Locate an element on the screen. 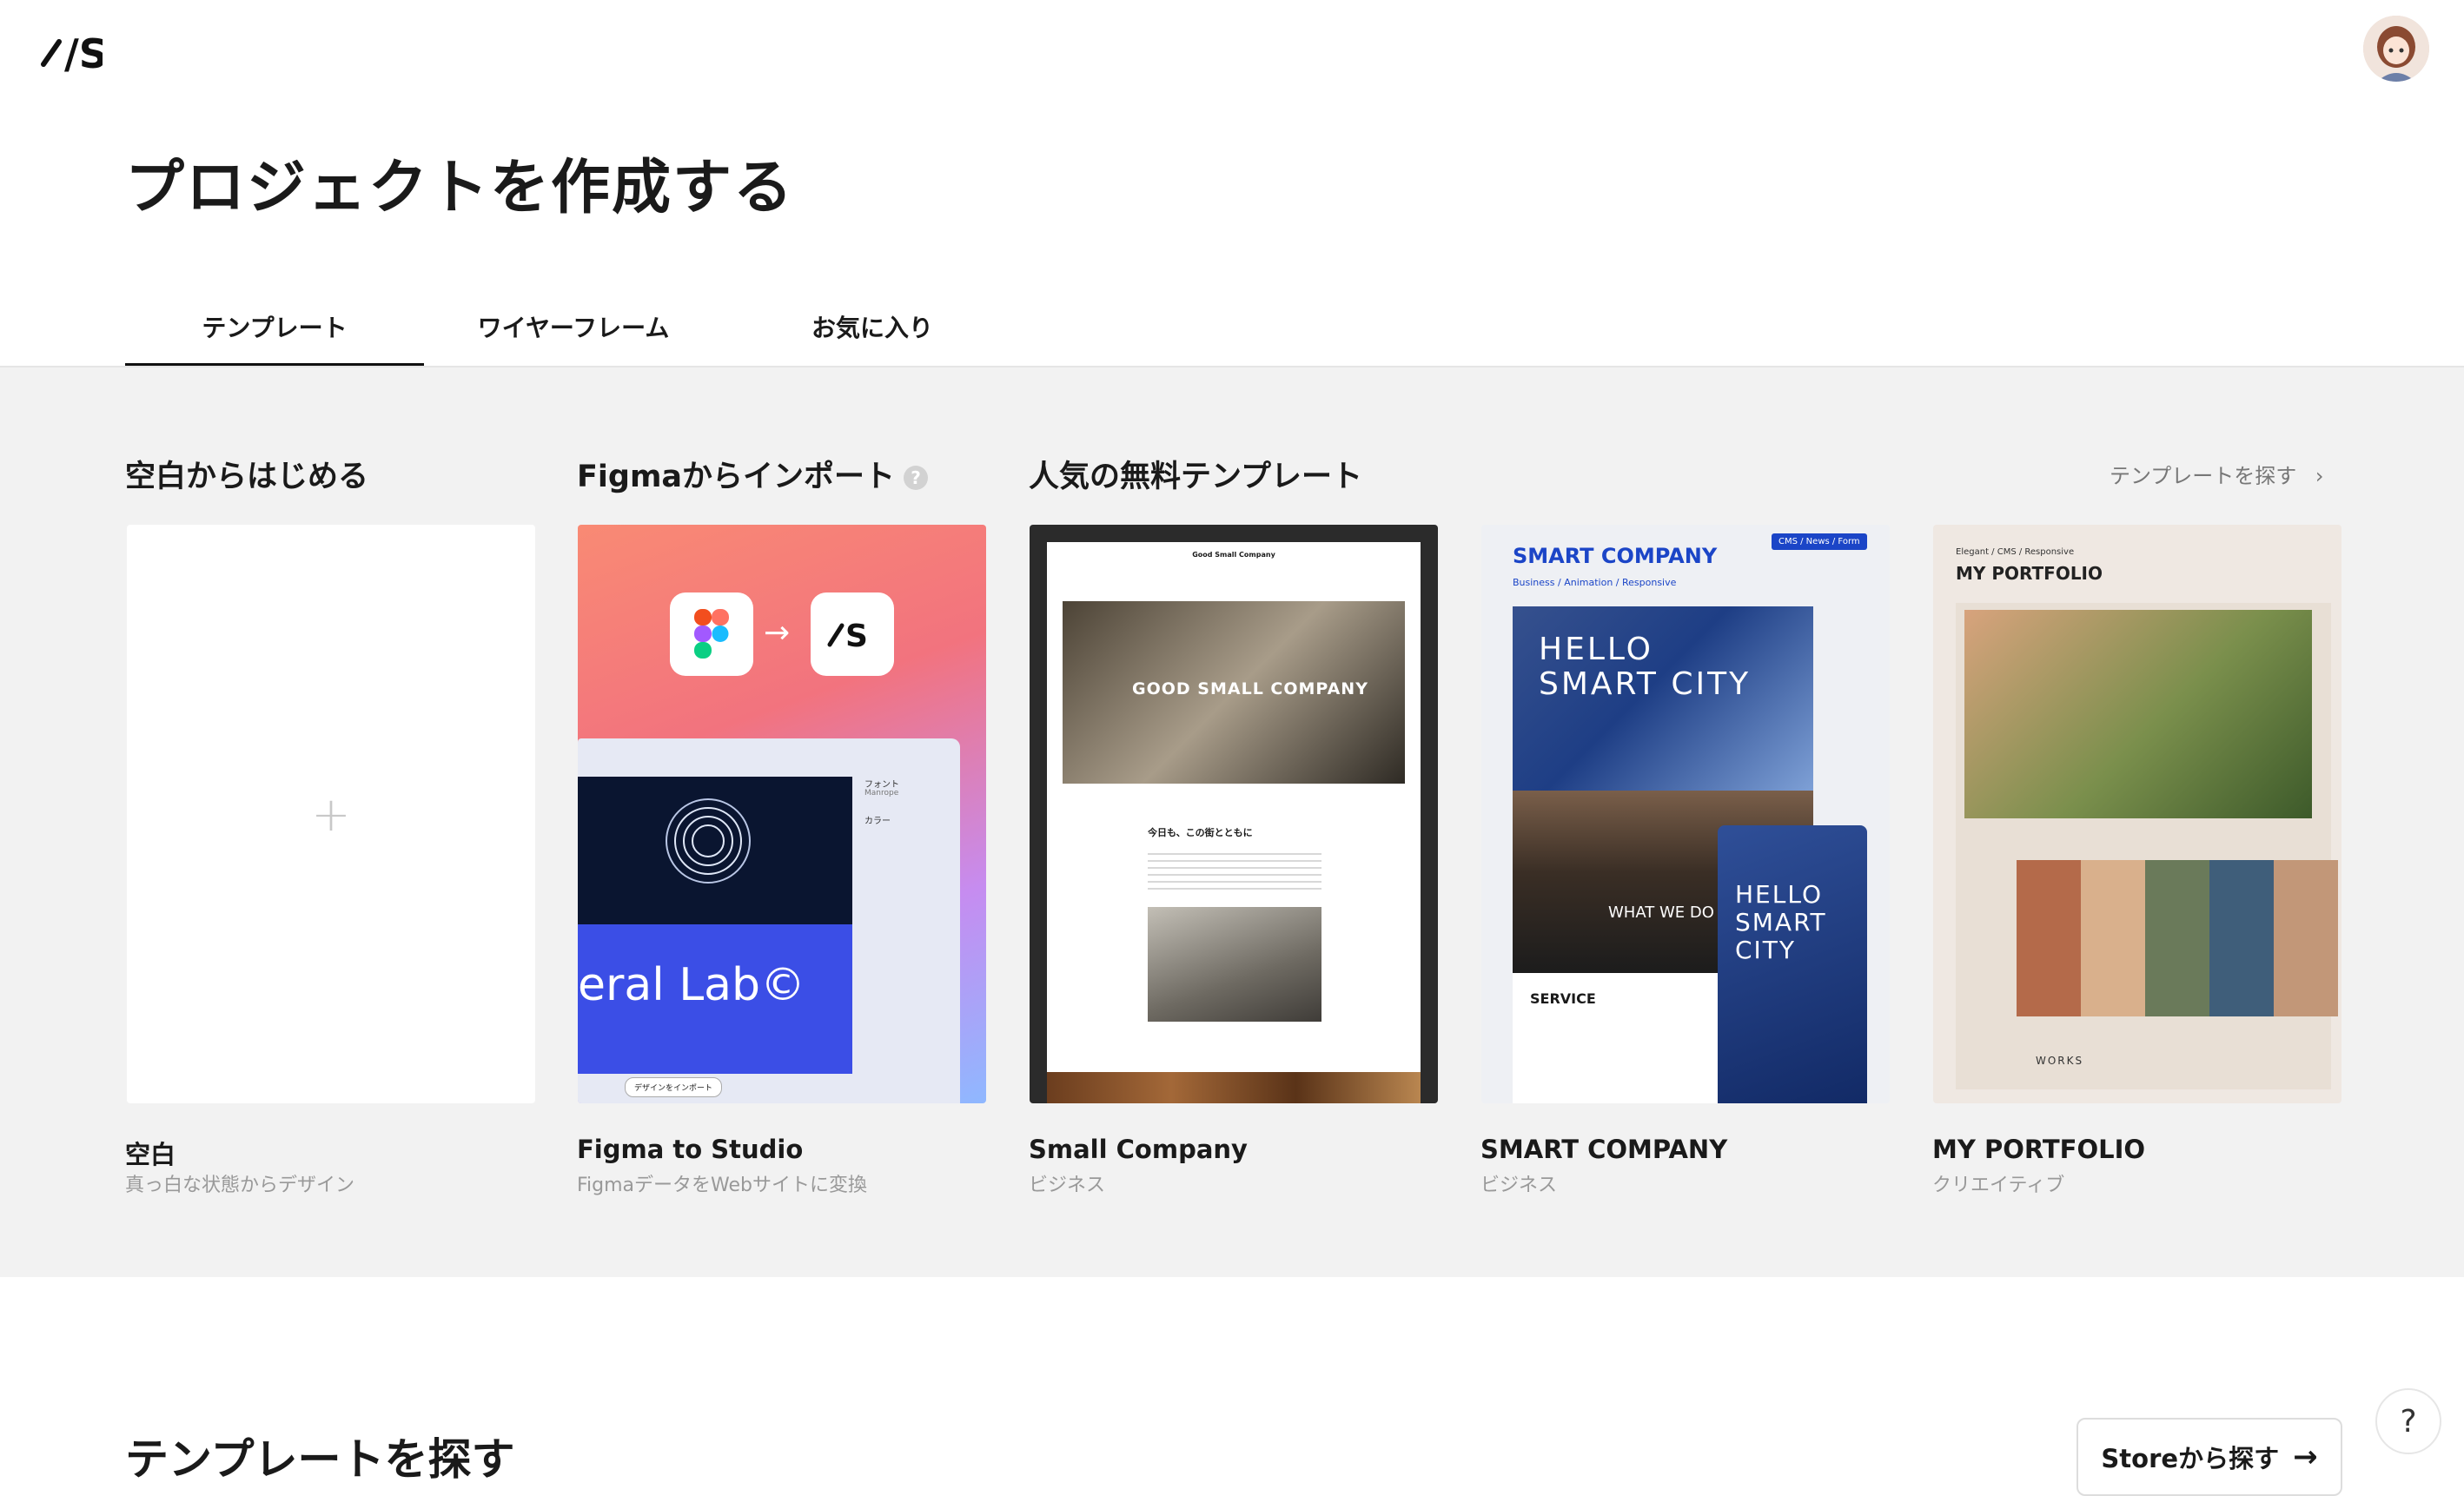  smart-mobile-preview: HELLO SMART CITY is located at coordinates (1792, 964).